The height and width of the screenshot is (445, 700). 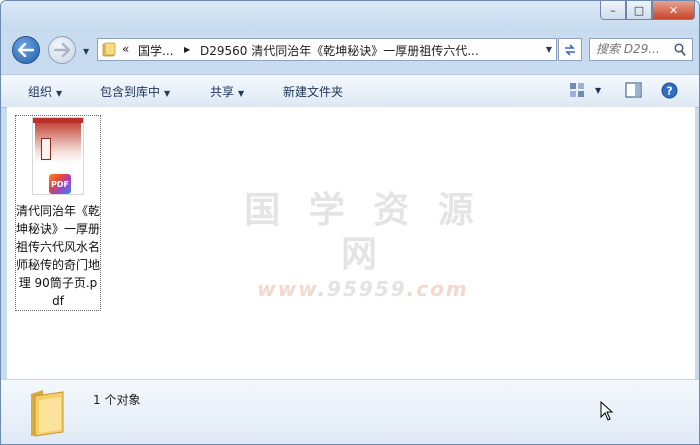 What do you see at coordinates (633, 90) in the screenshot?
I see `preview-pane-icon` at bounding box center [633, 90].